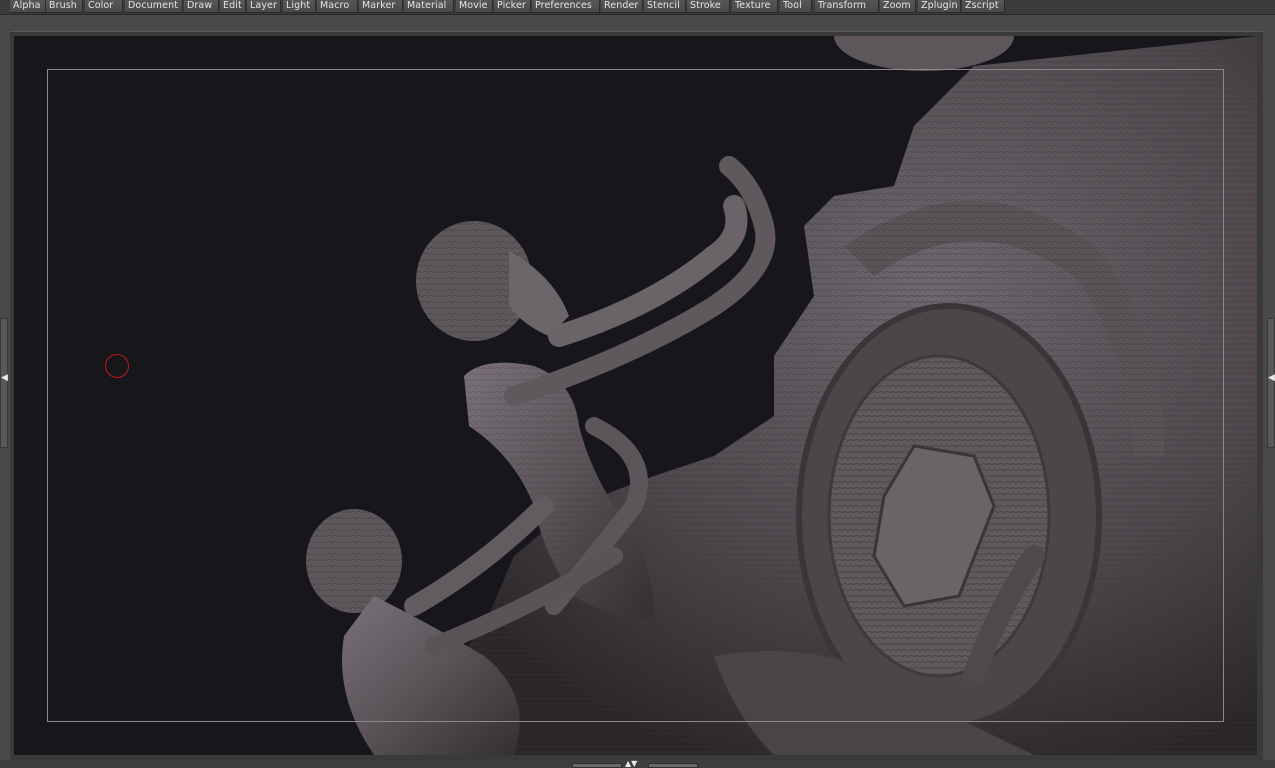 Image resolution: width=1275 pixels, height=768 pixels. What do you see at coordinates (898, 6) in the screenshot?
I see `menu-zoom: Zoom` at bounding box center [898, 6].